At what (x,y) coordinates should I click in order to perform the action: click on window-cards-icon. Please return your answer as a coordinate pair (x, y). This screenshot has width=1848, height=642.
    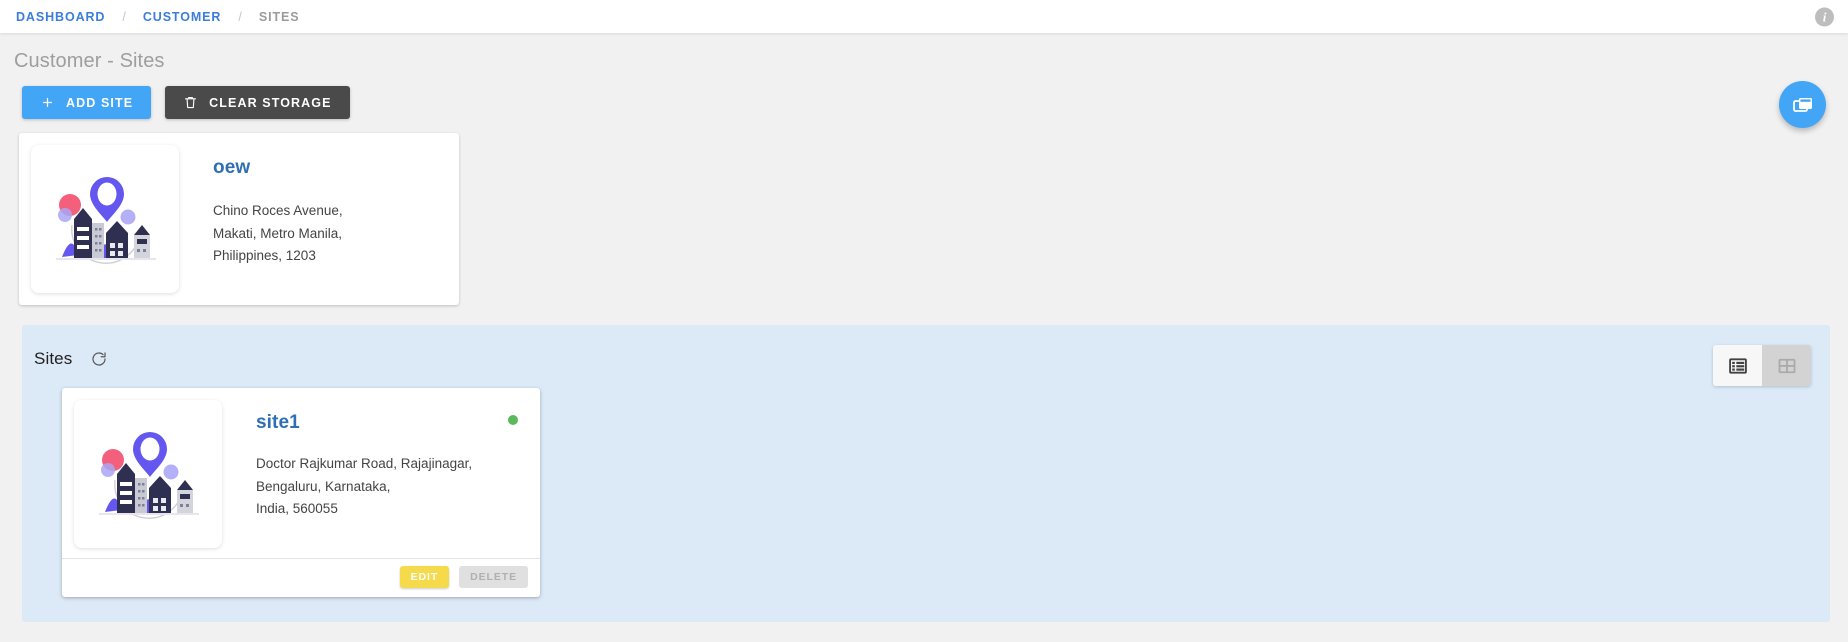
    Looking at the image, I should click on (1802, 104).